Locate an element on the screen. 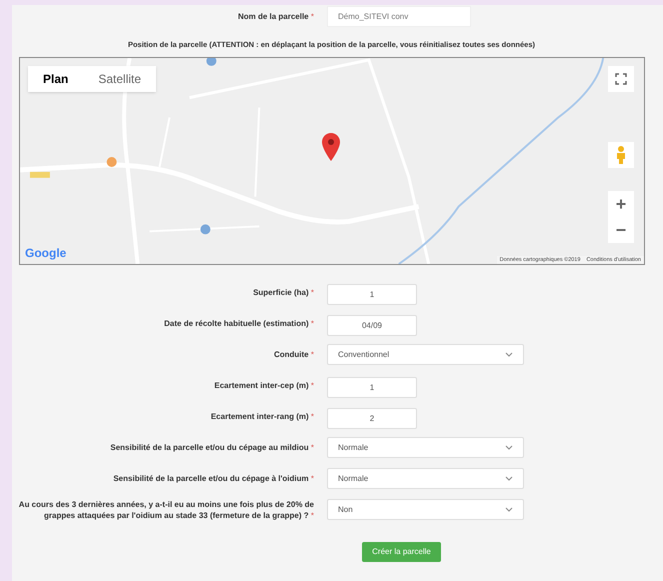 This screenshot has width=663, height=581. map-type-tab: Satellite is located at coordinates (119, 79).